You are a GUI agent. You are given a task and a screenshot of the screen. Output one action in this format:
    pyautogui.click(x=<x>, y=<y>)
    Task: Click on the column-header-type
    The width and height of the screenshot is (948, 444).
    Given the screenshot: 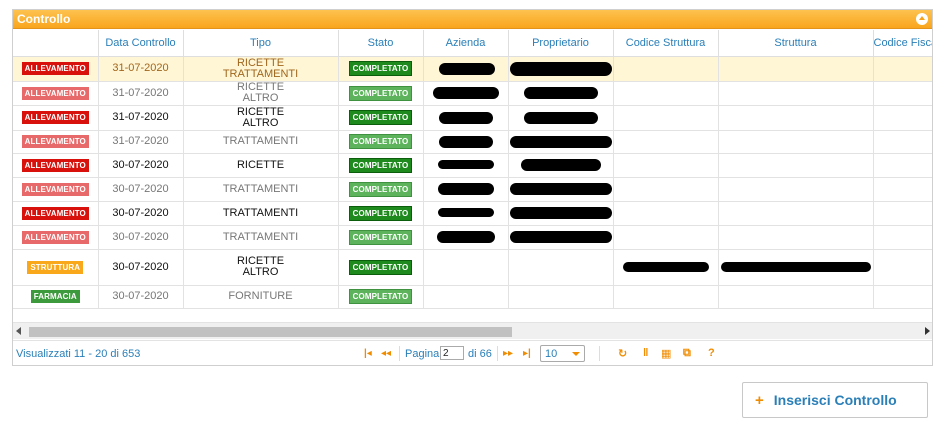 What is the action you would take?
    pyautogui.click(x=56, y=43)
    